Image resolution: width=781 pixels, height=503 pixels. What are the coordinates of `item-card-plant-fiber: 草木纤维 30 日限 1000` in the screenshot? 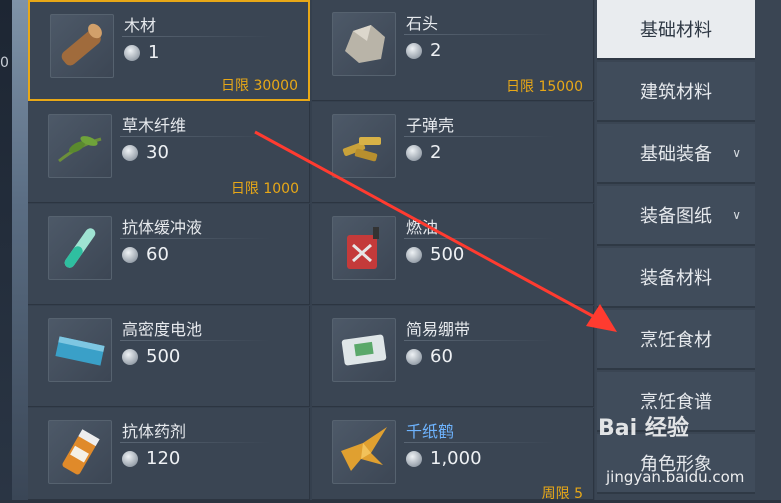 It's located at (169, 152).